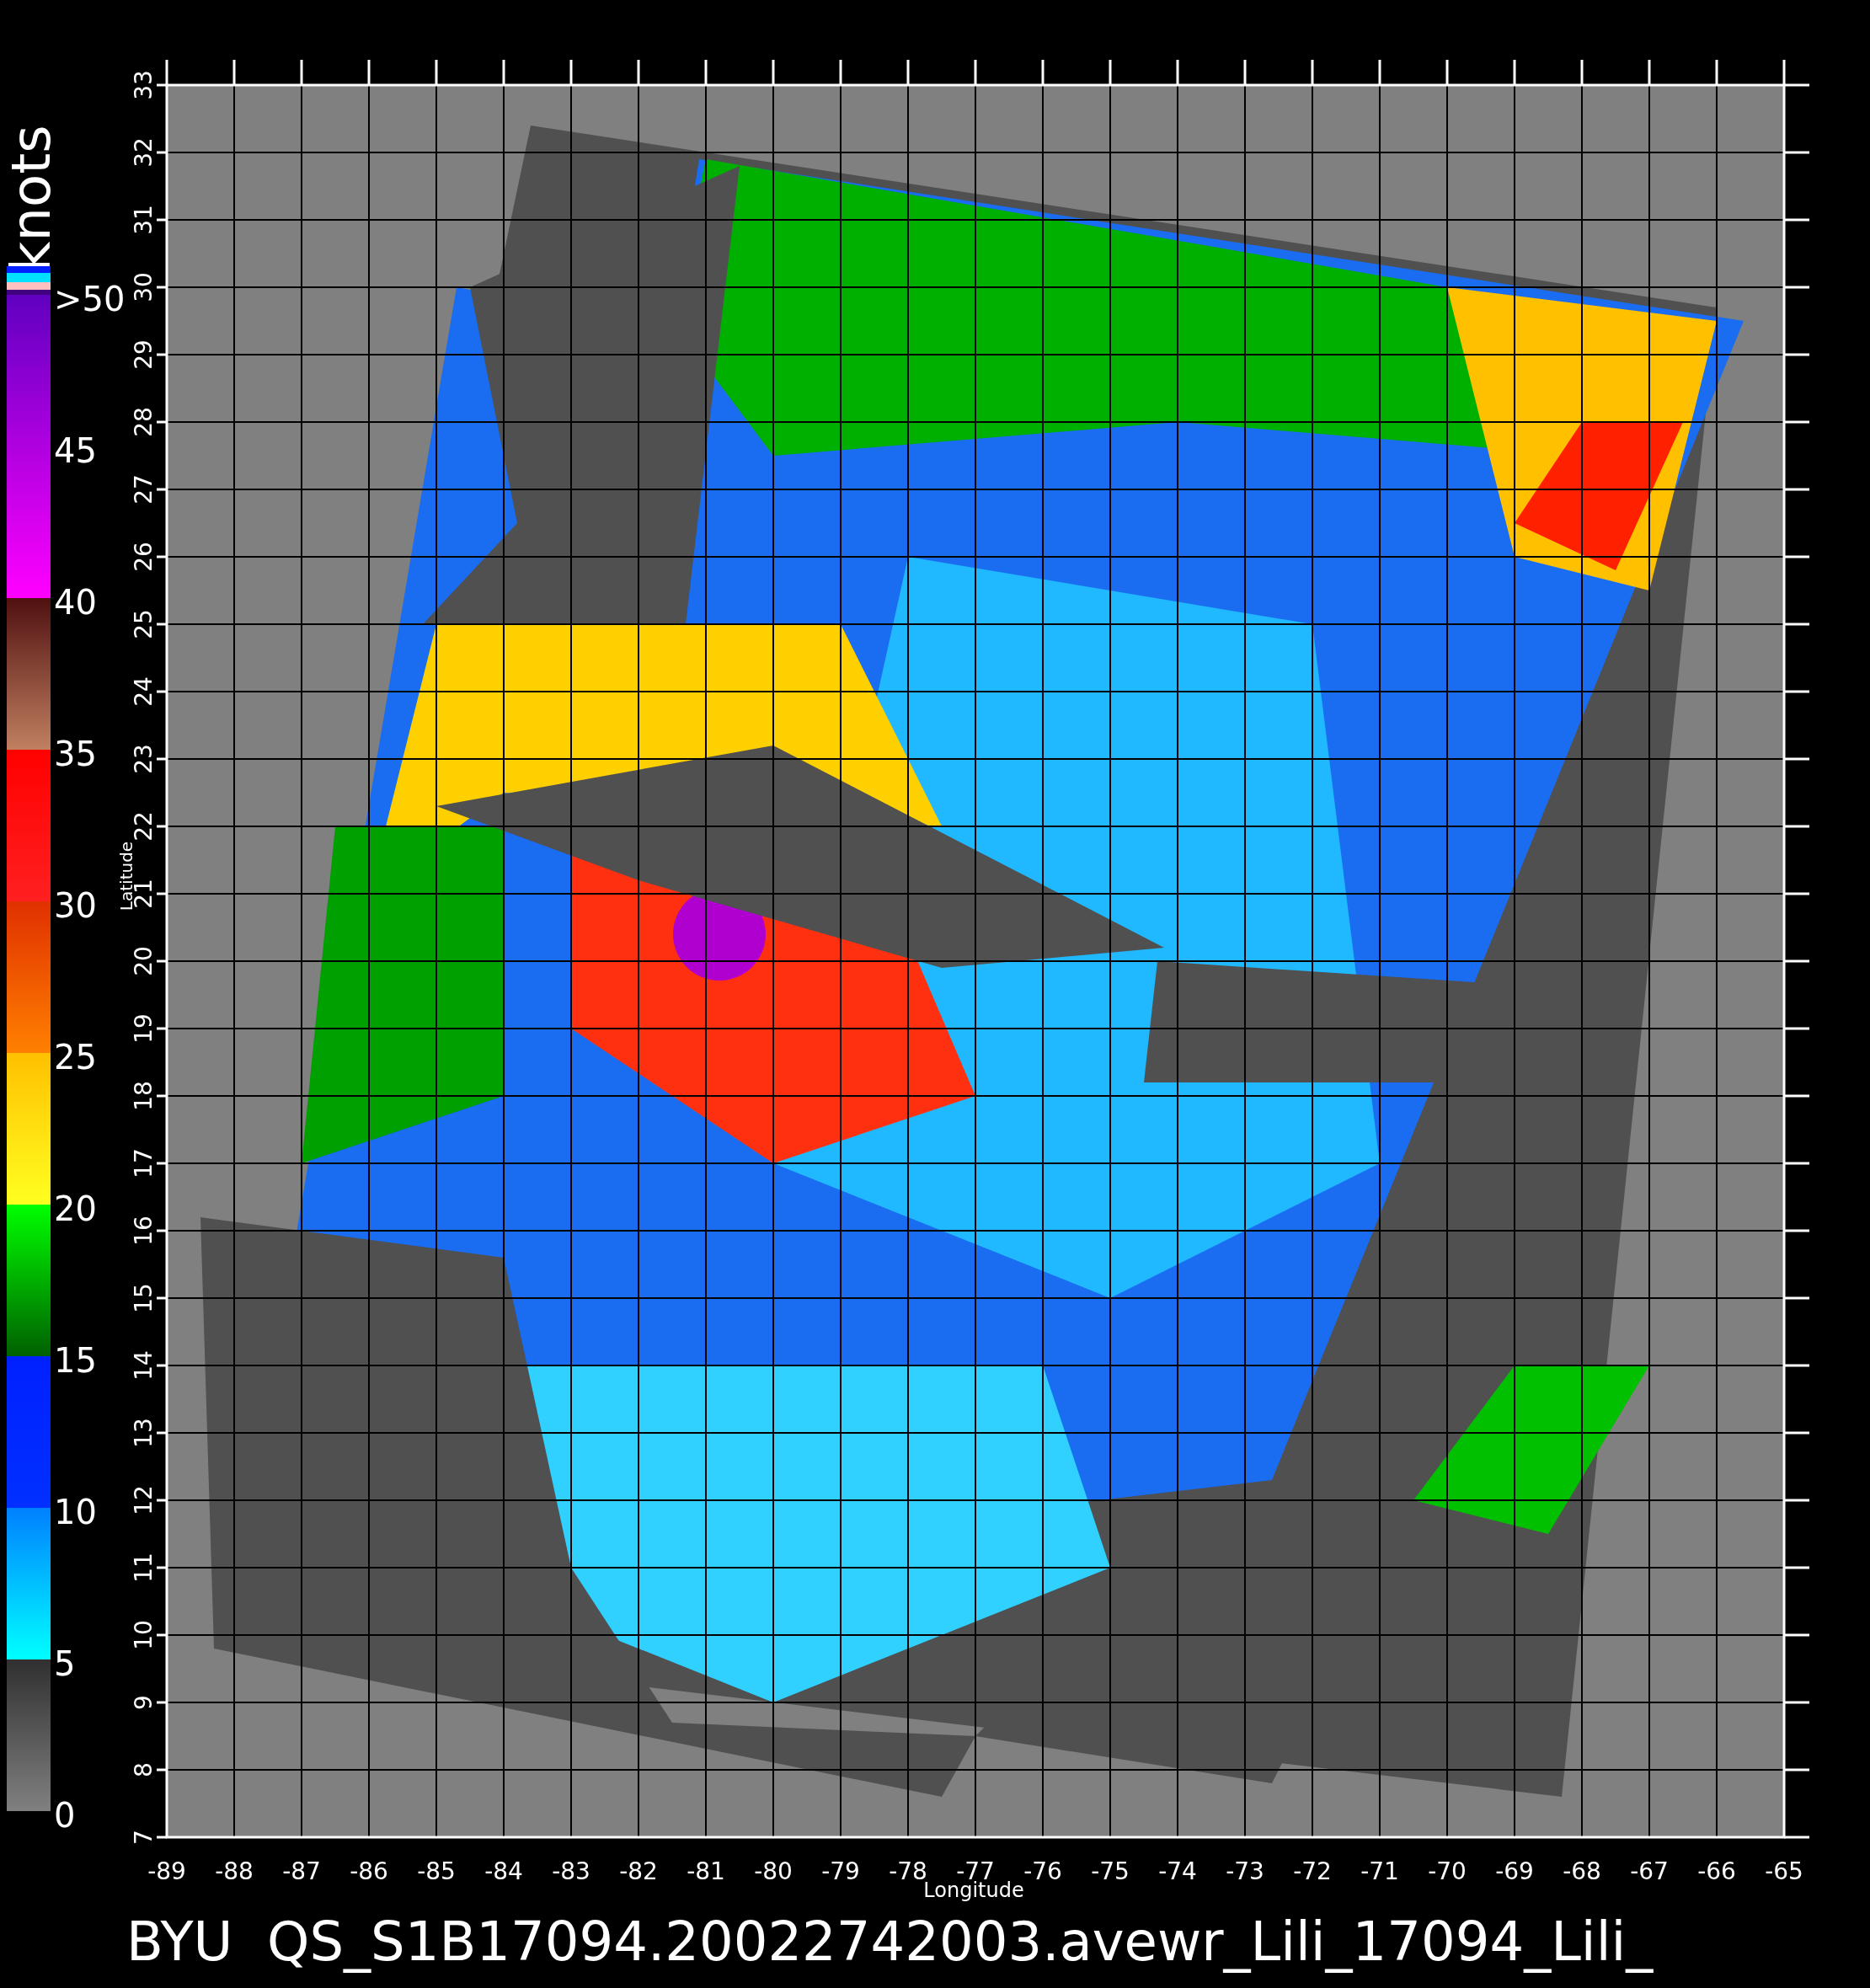 The image size is (1870, 1988). Describe the element at coordinates (143, 1231) in the screenshot. I see `tick-label: 16` at that location.